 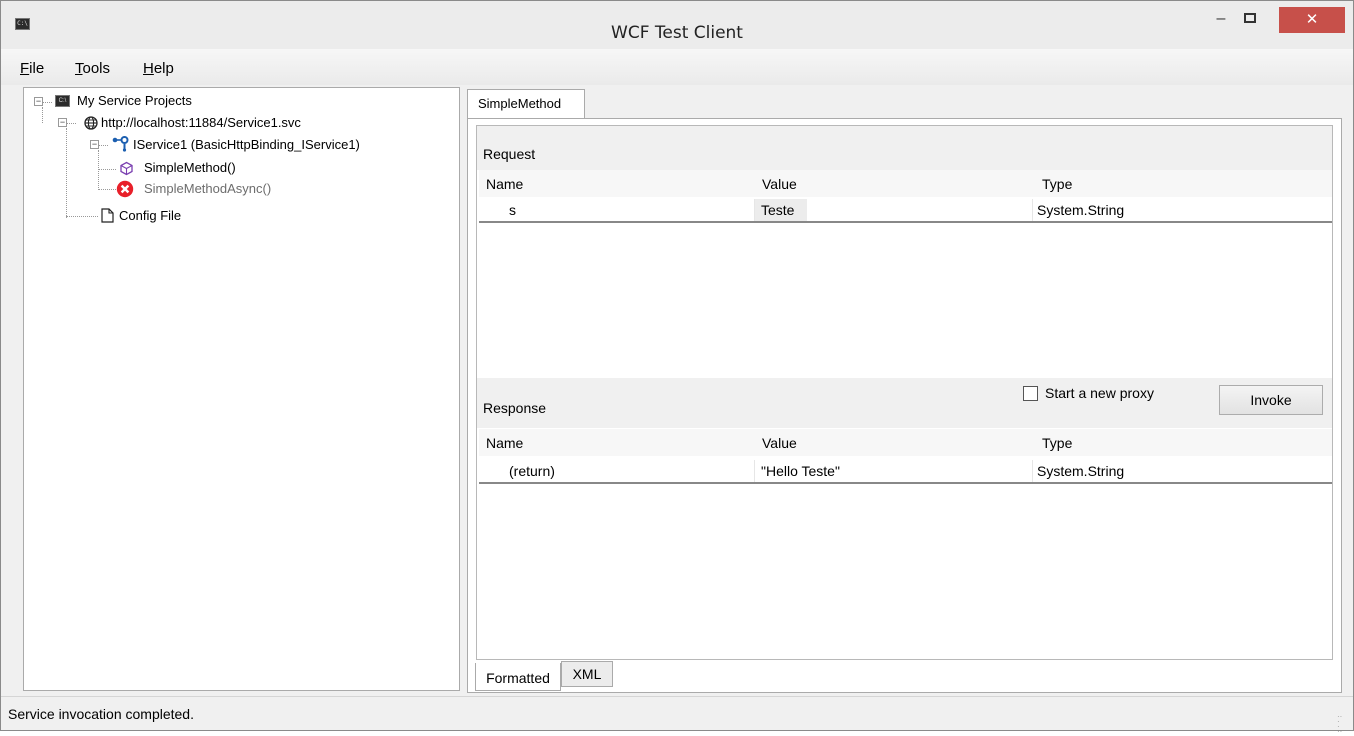 I want to click on window-title: WCF Test Client, so click(x=677, y=33).